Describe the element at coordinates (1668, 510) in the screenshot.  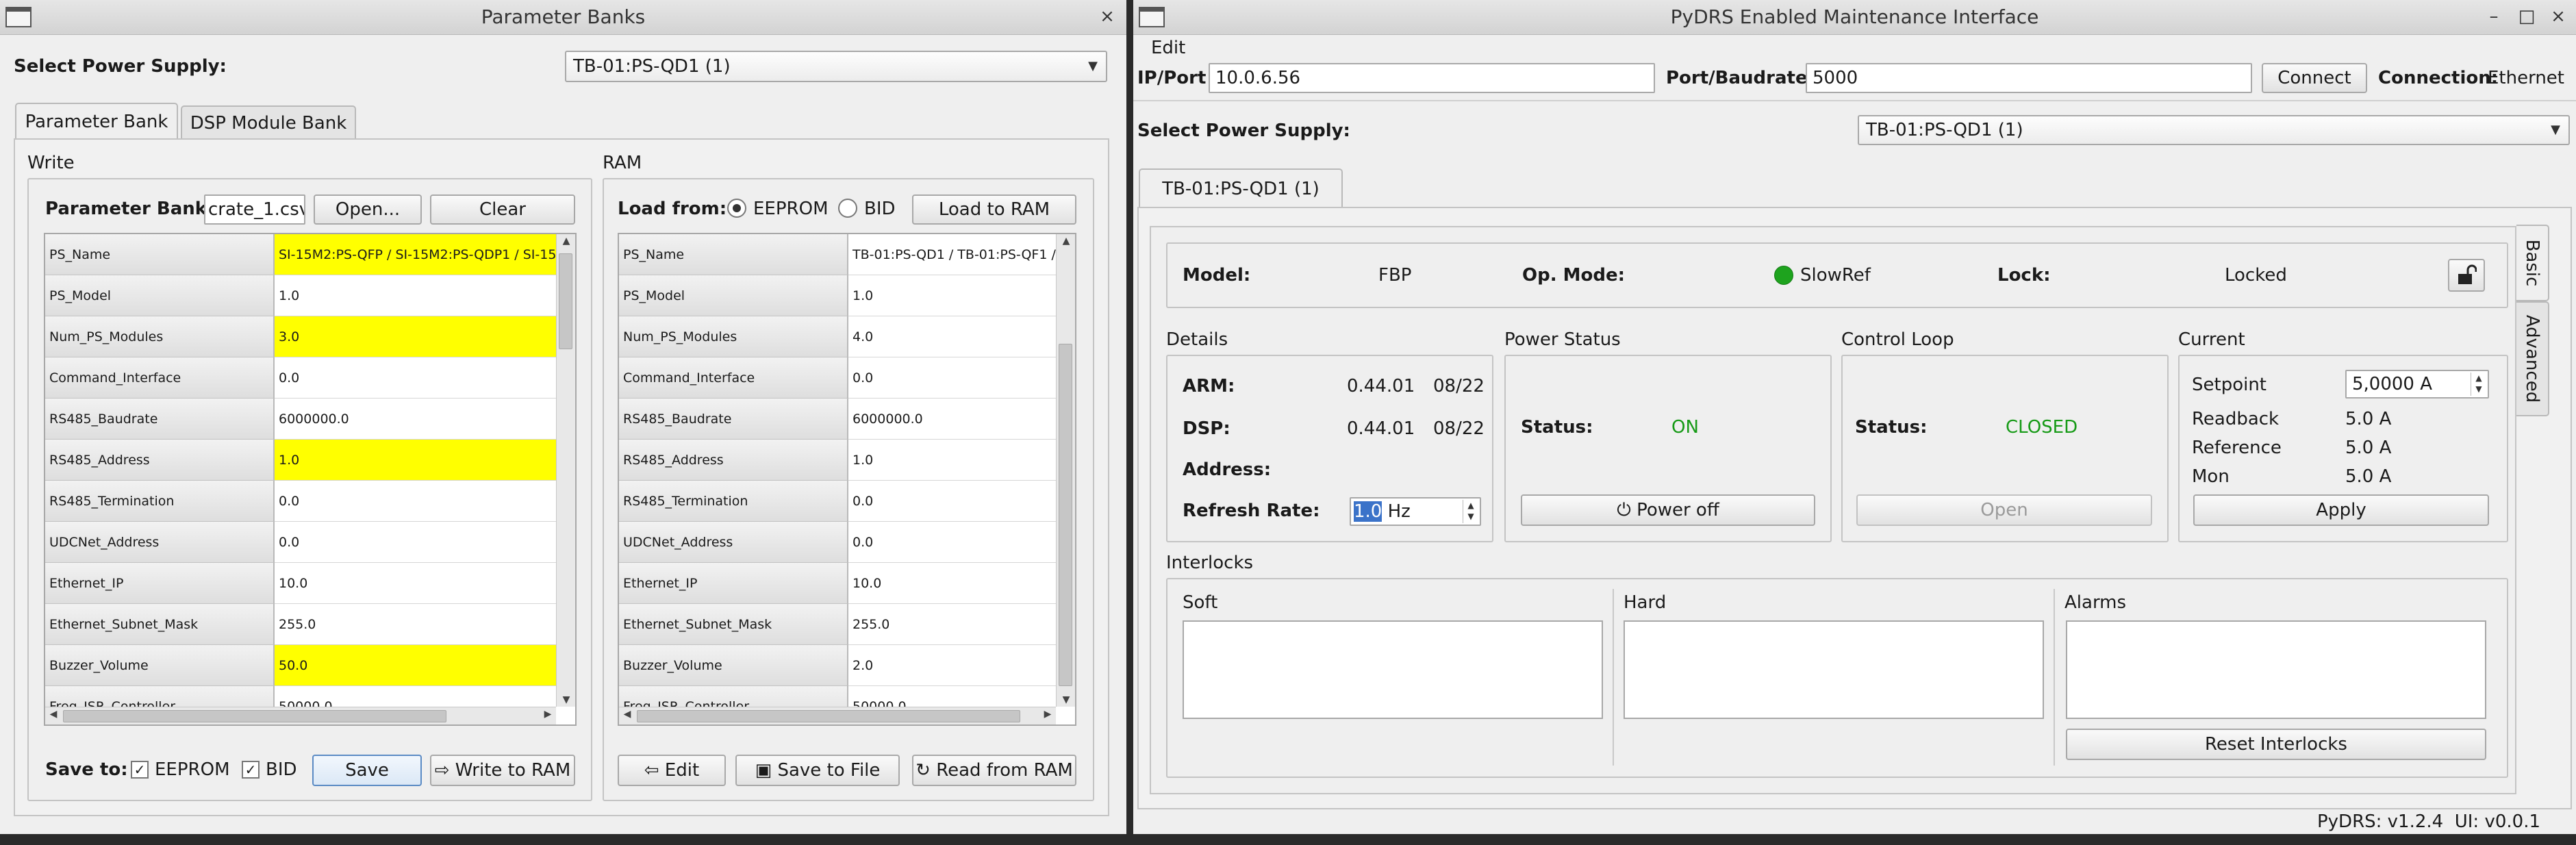
I see `power-off-button: ⏻ Power off` at that location.